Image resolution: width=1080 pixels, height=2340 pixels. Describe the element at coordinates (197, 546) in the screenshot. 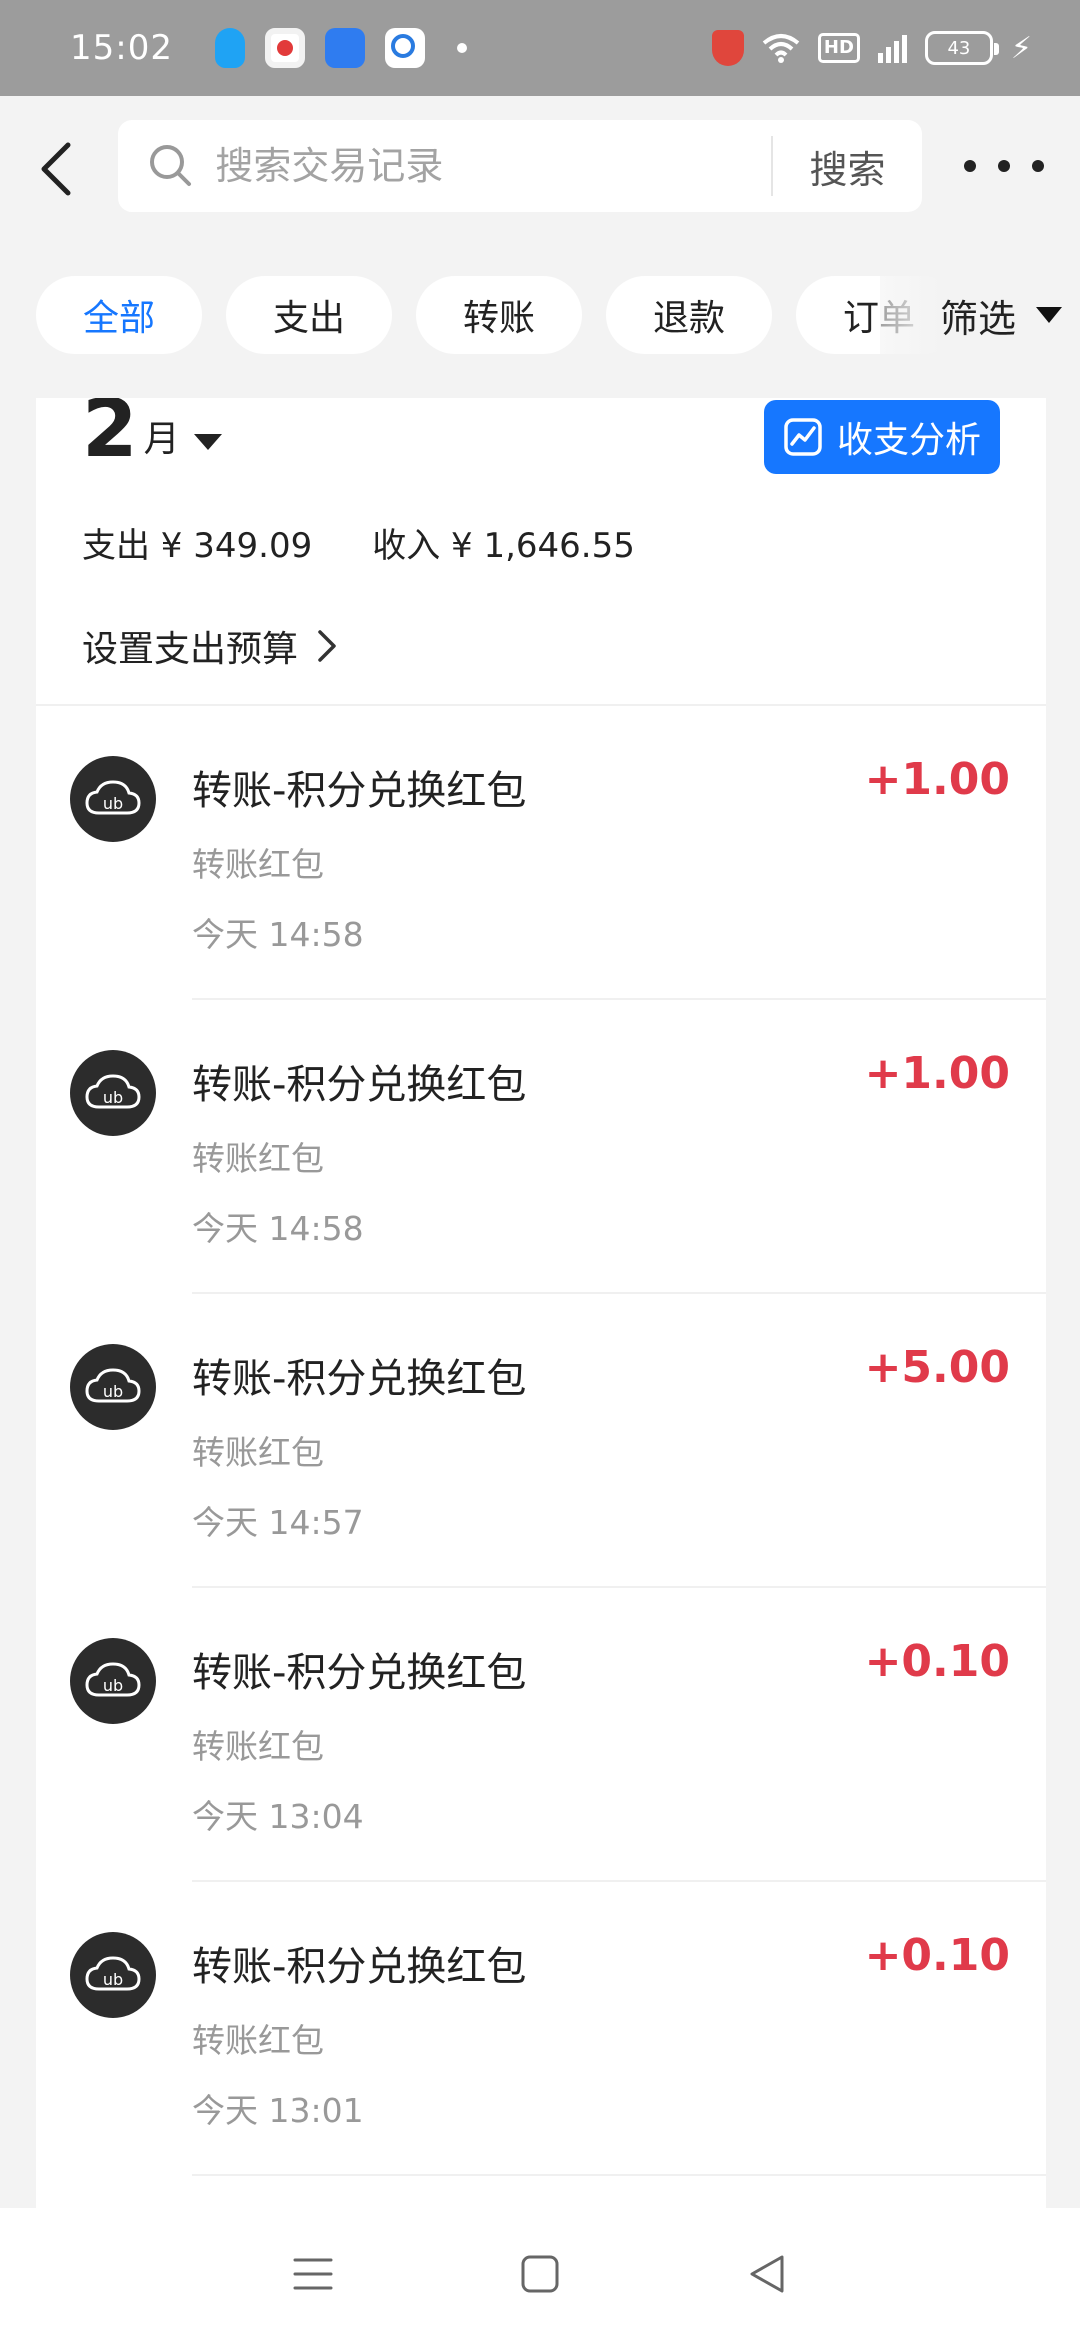

I see `expense-total: 支出 ¥ 349.09` at that location.